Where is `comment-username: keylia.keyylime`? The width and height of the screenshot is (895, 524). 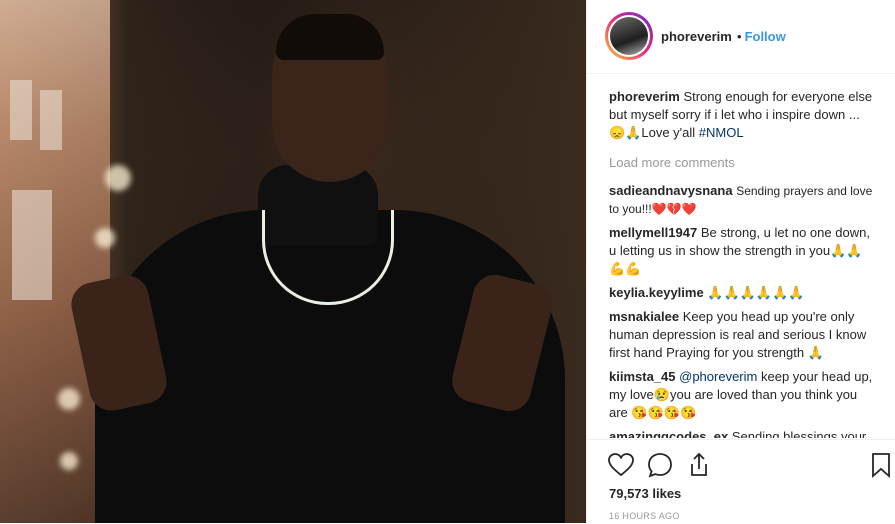 comment-username: keylia.keyylime is located at coordinates (656, 292).